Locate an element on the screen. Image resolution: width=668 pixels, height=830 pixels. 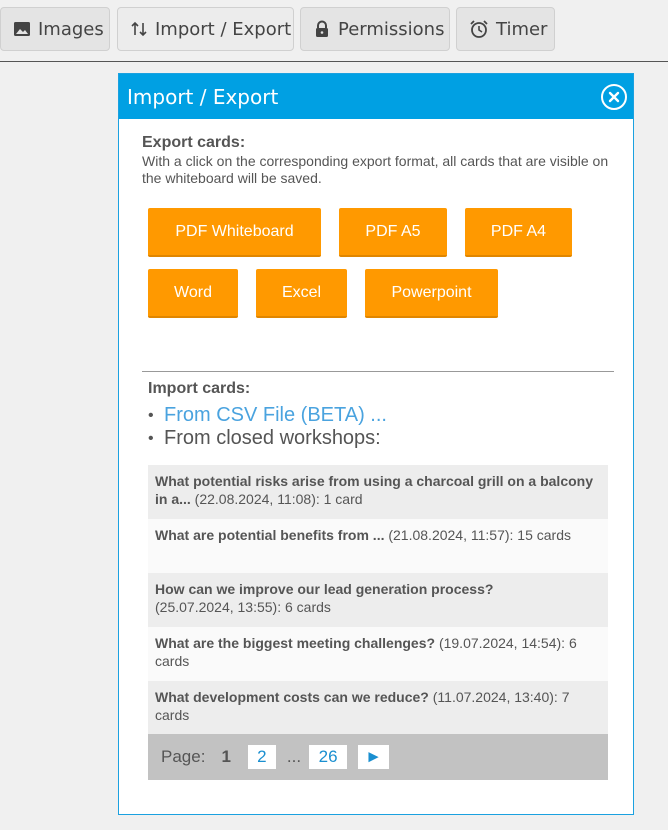
timer-label: Timer is located at coordinates (522, 29).